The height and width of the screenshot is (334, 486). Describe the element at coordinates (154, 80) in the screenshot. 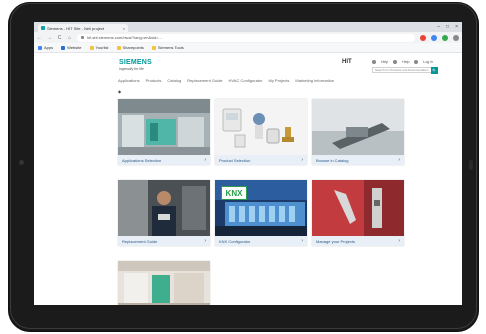

I see `nav-item-products: Products` at that location.